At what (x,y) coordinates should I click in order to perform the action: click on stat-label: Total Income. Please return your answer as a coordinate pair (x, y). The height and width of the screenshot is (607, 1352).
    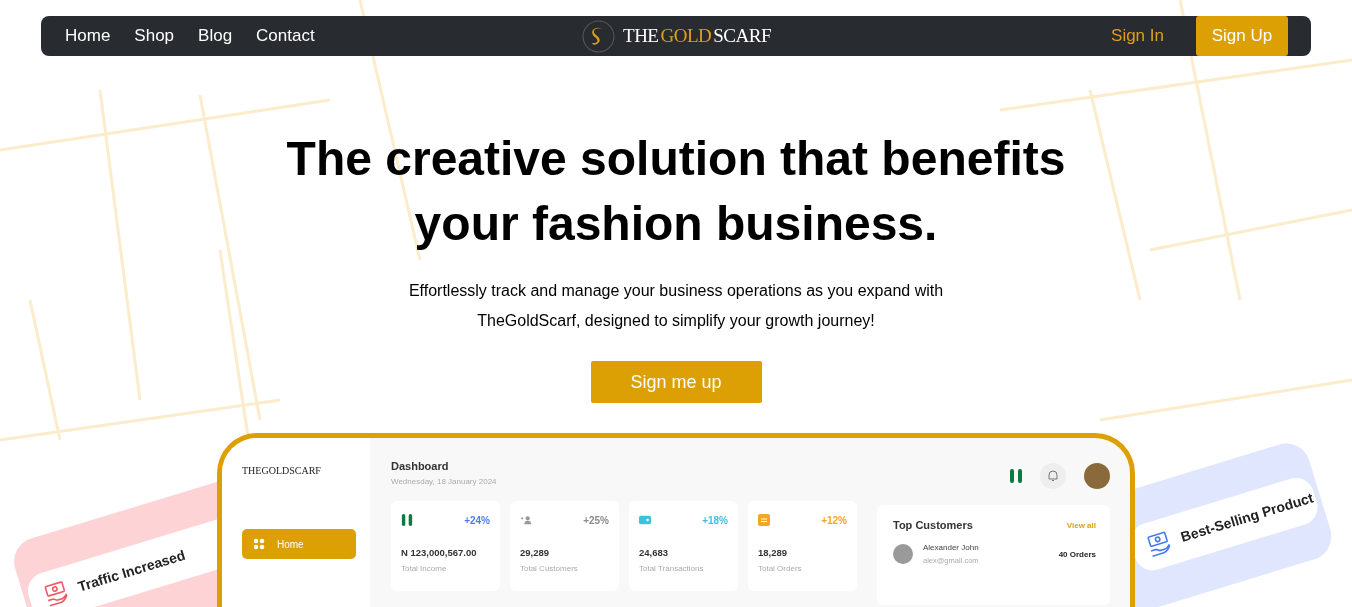
    Looking at the image, I should click on (424, 568).